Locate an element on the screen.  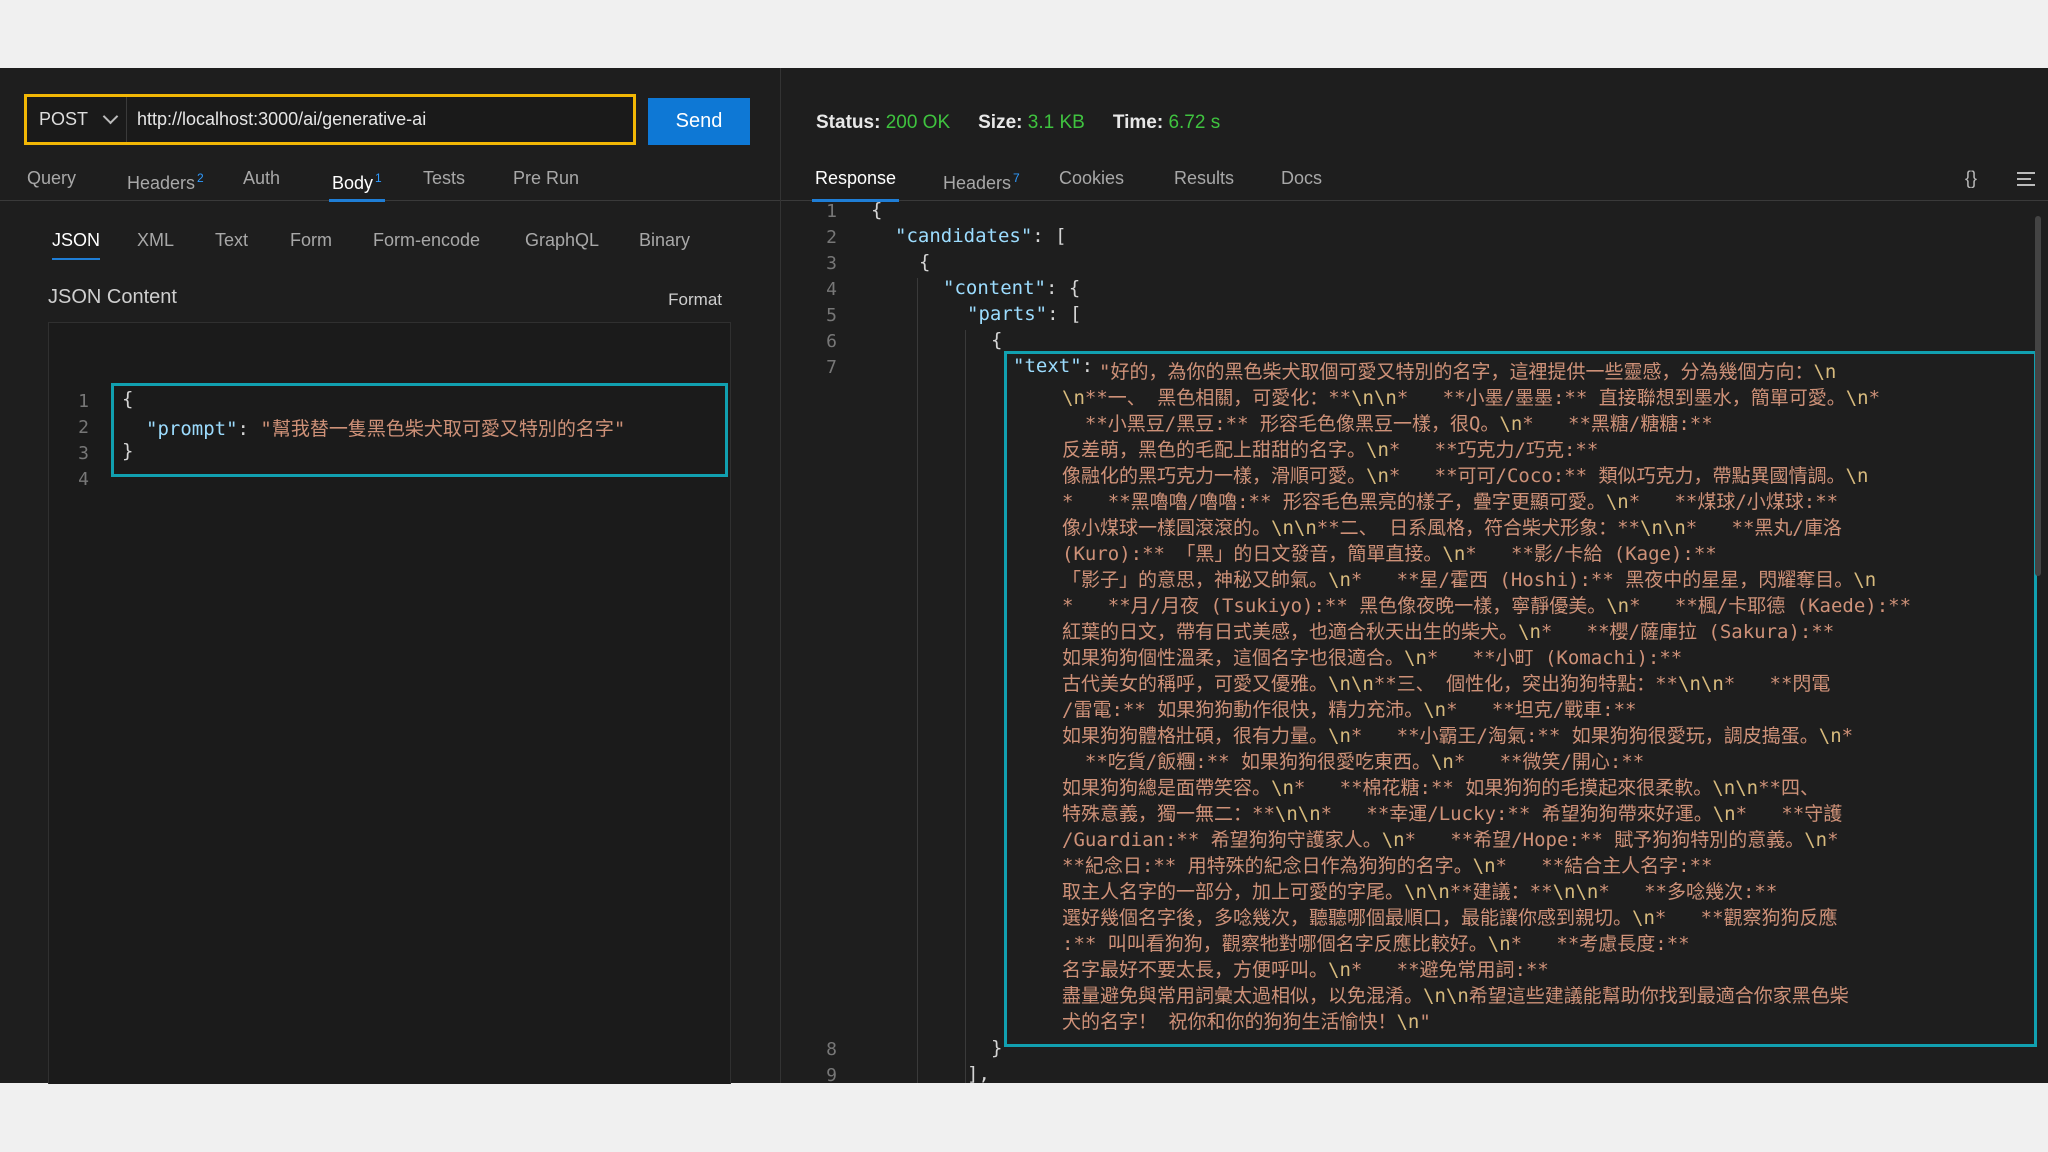
tab-label: Body is located at coordinates (353, 183).